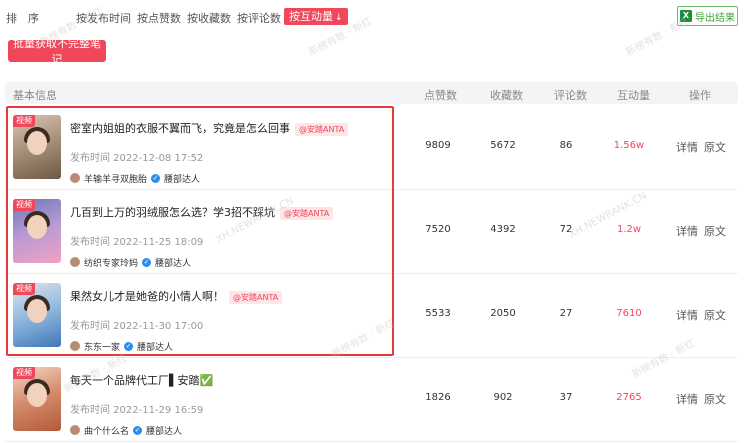 The width and height of the screenshot is (750, 443). What do you see at coordinates (172, 212) in the screenshot?
I see `note-title-text: 几百到上万的羽绒服怎么选？学3招不踩坑` at bounding box center [172, 212].